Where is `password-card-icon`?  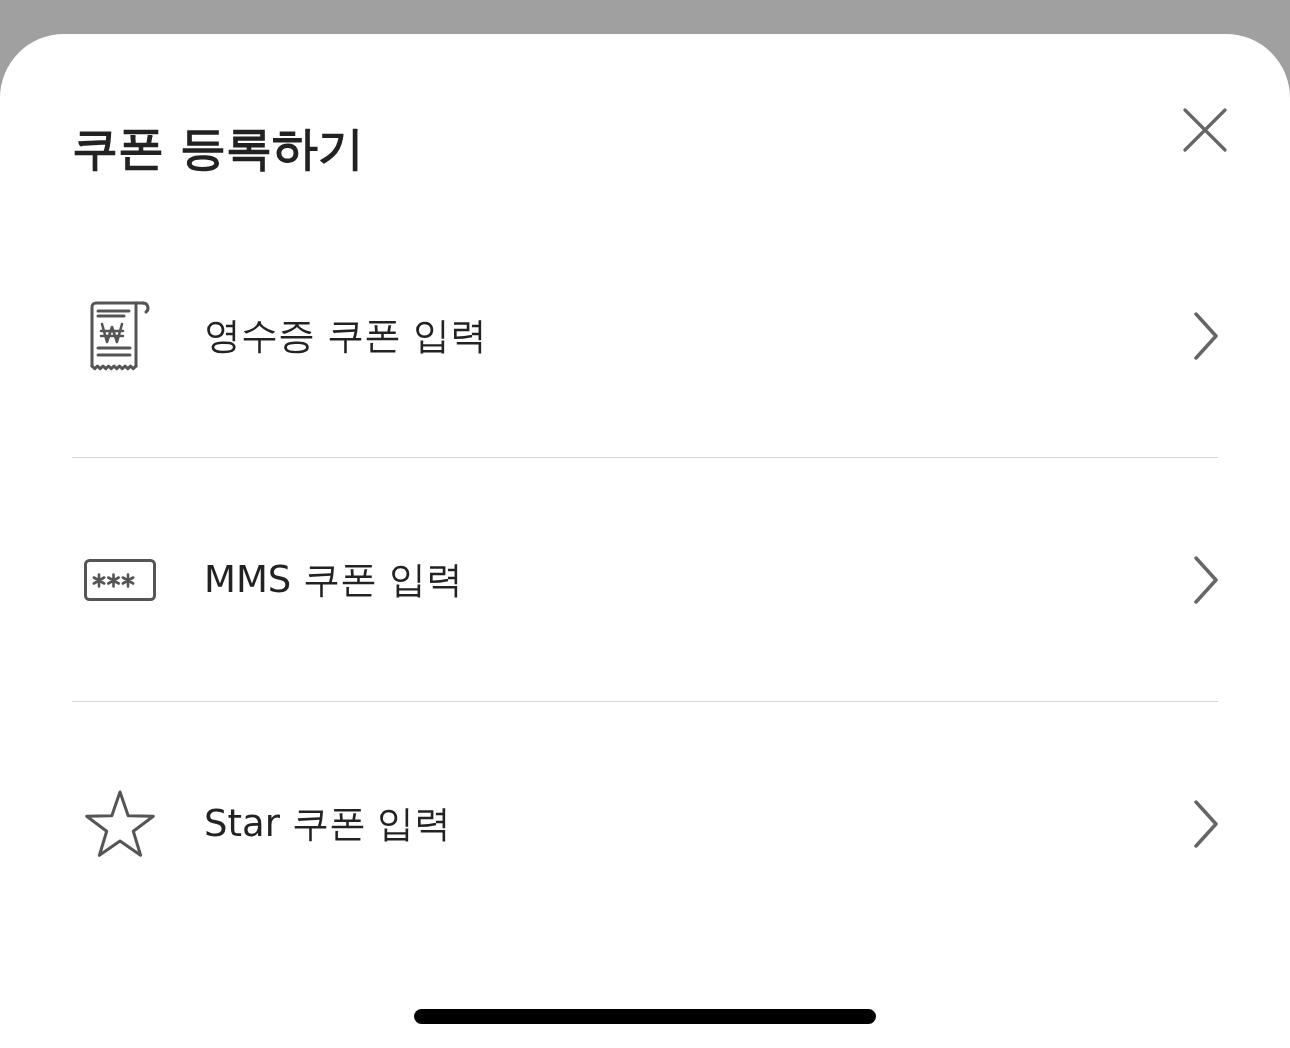 password-card-icon is located at coordinates (120, 579).